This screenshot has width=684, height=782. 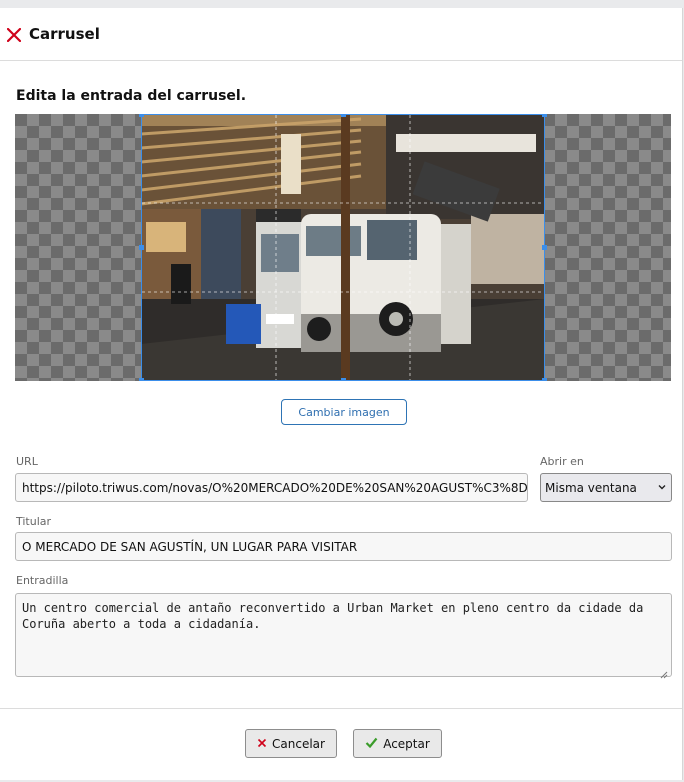 What do you see at coordinates (344, 412) in the screenshot?
I see `change-image-button: Cambiar imagen` at bounding box center [344, 412].